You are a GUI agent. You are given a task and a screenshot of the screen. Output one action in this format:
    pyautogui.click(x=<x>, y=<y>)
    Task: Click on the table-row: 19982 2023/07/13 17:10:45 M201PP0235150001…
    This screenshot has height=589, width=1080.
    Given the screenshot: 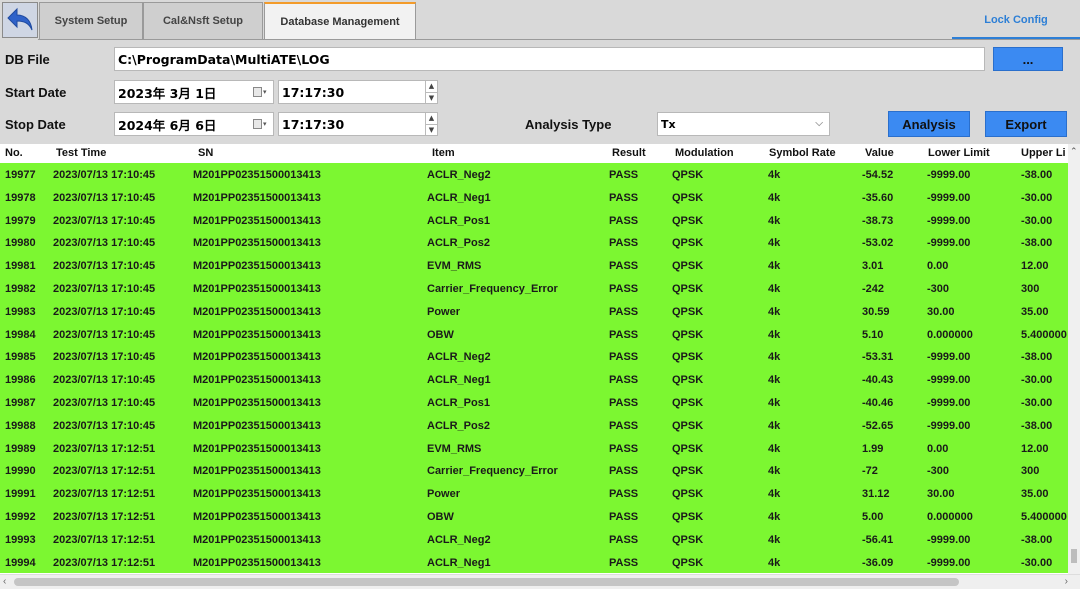 What is the action you would take?
    pyautogui.click(x=534, y=288)
    